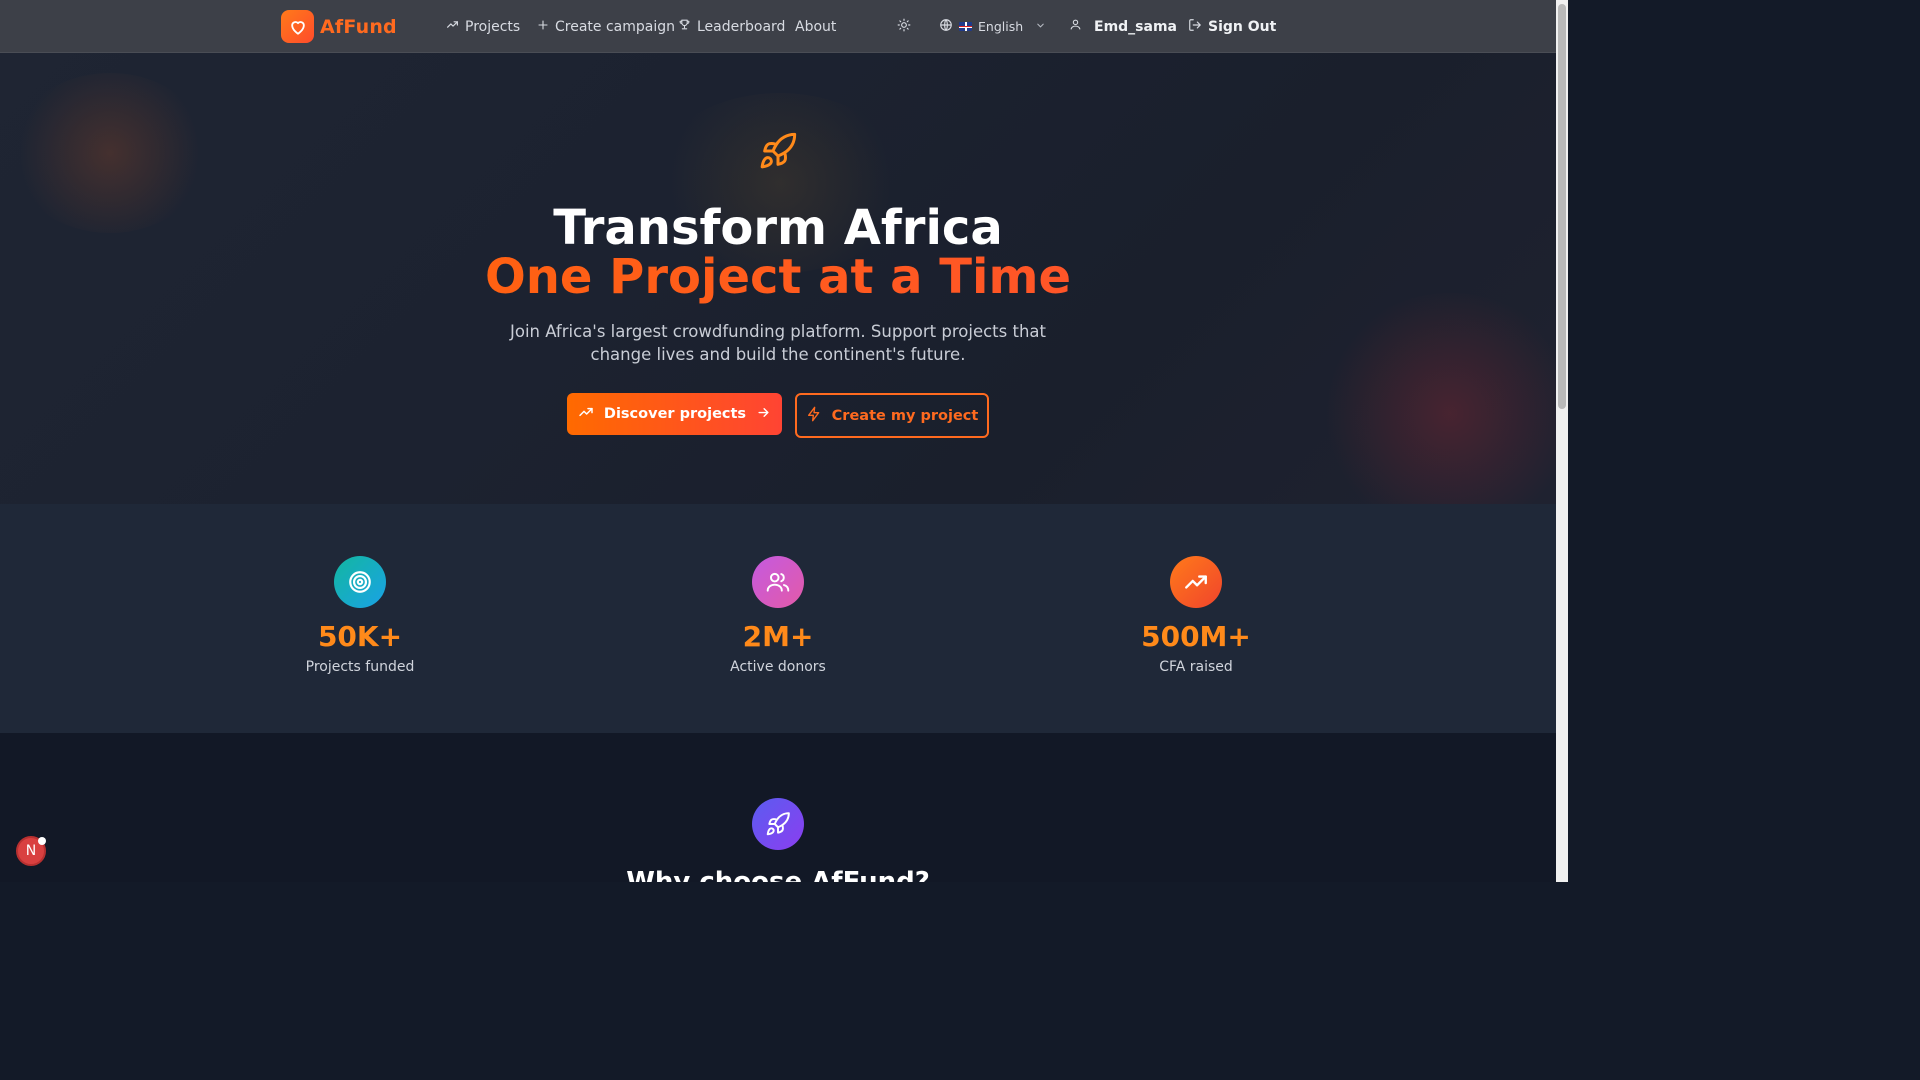 Image resolution: width=1920 pixels, height=1080 pixels. I want to click on nav-leaderboard: Leaderboard, so click(731, 26).